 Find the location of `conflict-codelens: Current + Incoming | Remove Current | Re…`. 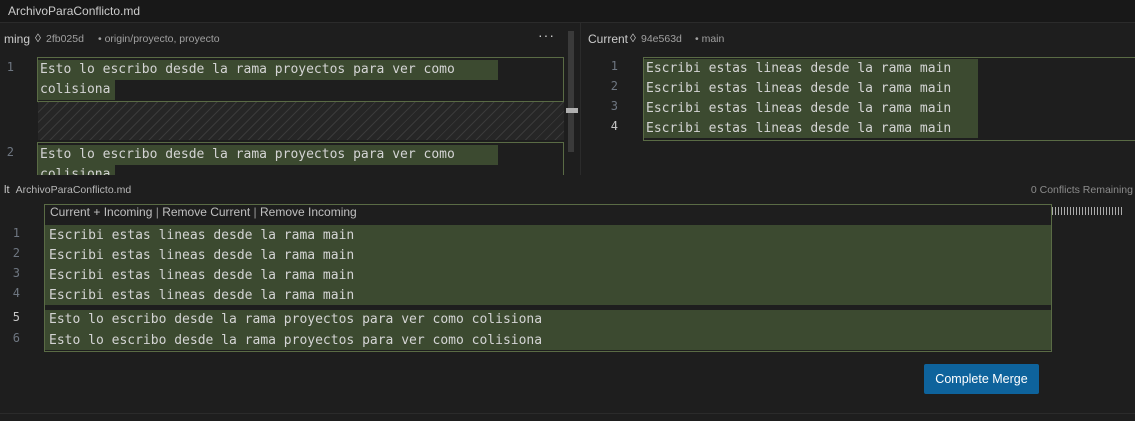

conflict-codelens: Current + Incoming | Remove Current | Re… is located at coordinates (203, 212).